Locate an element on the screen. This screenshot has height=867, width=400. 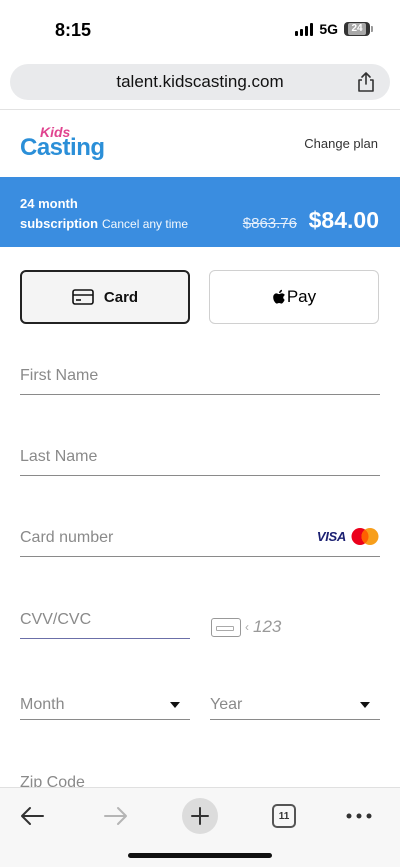
status-indicators: 5G 24 is located at coordinates (334, 29).